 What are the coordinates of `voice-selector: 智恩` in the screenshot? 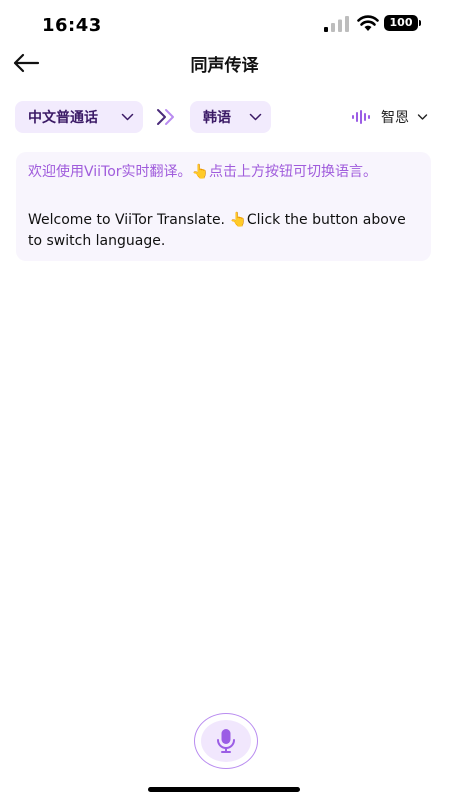 It's located at (390, 117).